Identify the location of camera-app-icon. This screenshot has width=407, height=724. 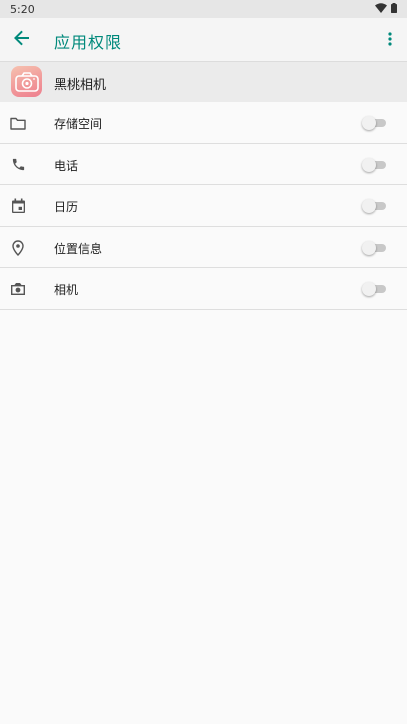
(26, 81).